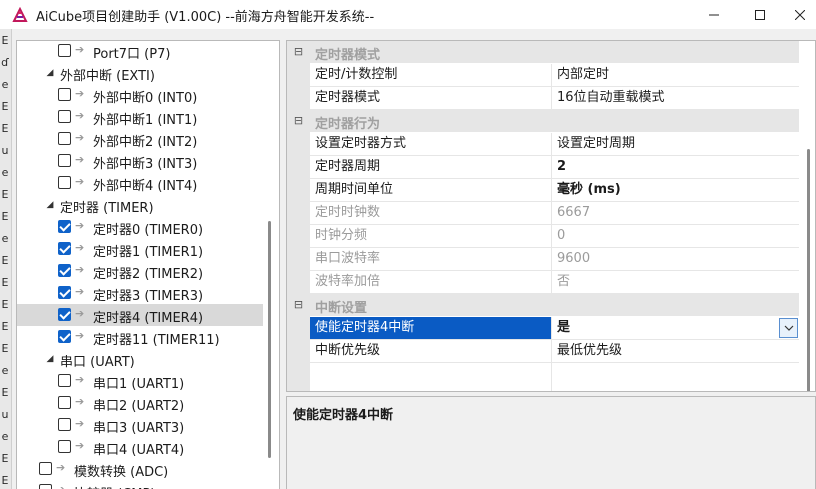 The image size is (816, 489). Describe the element at coordinates (675, 75) in the screenshot. I see `property-value: 内部定时` at that location.